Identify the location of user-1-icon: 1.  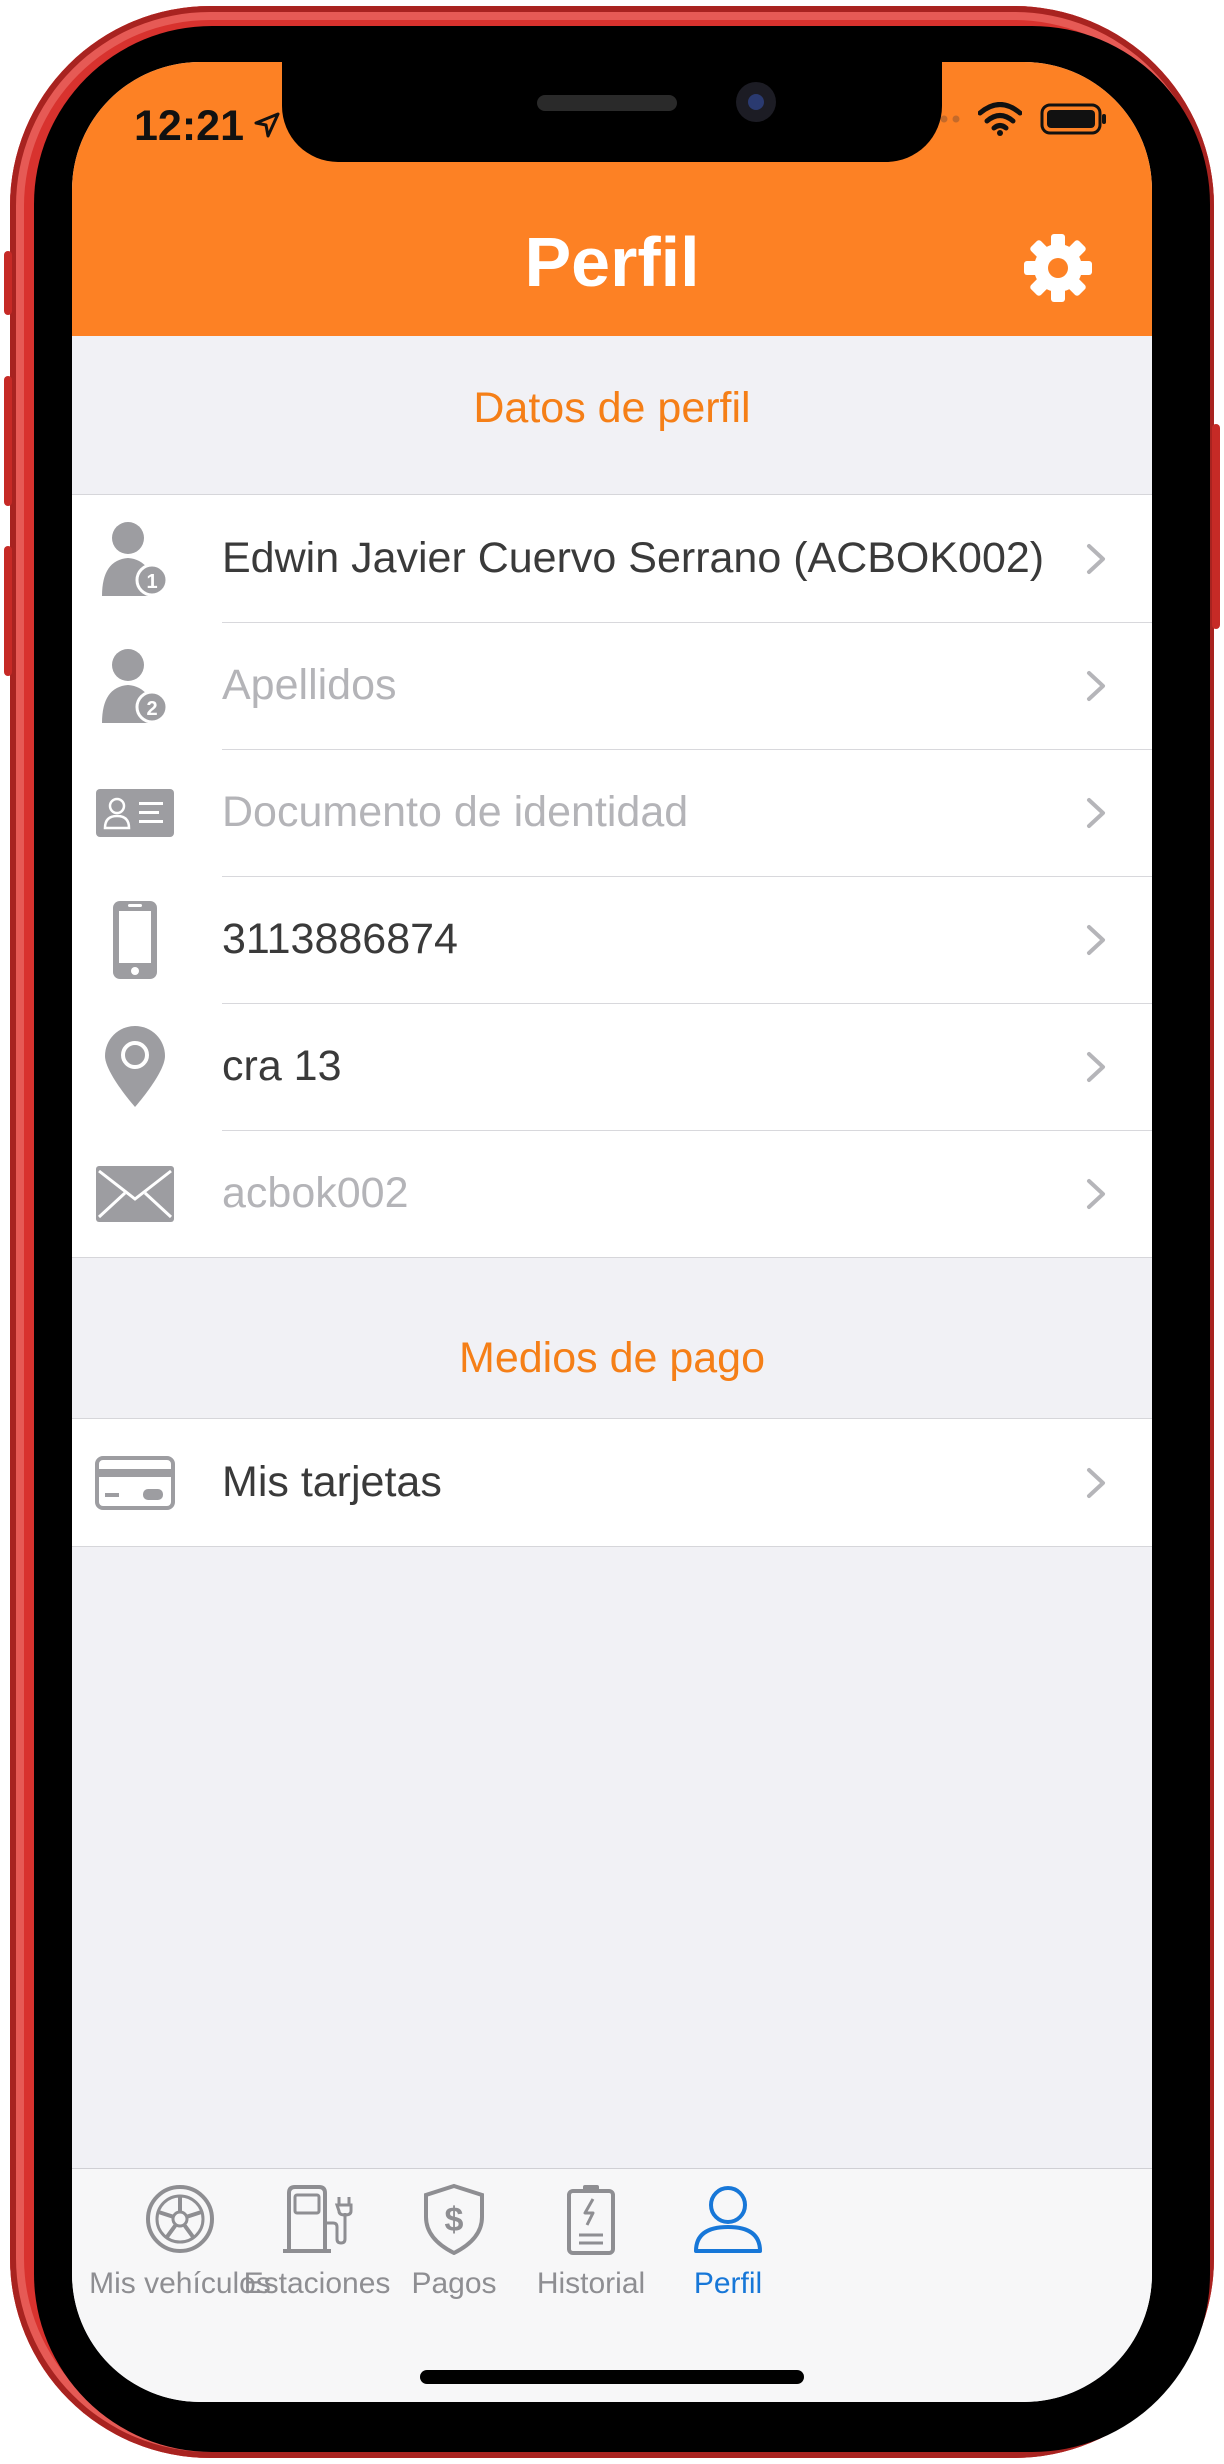
(135, 558).